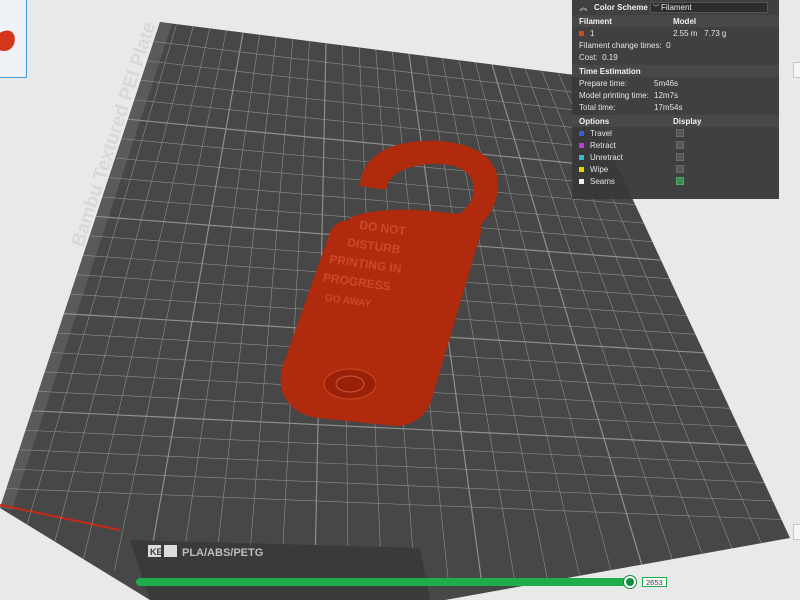 Image resolution: width=800 pixels, height=600 pixels. I want to click on time-header: Time Estimation, so click(610, 71).